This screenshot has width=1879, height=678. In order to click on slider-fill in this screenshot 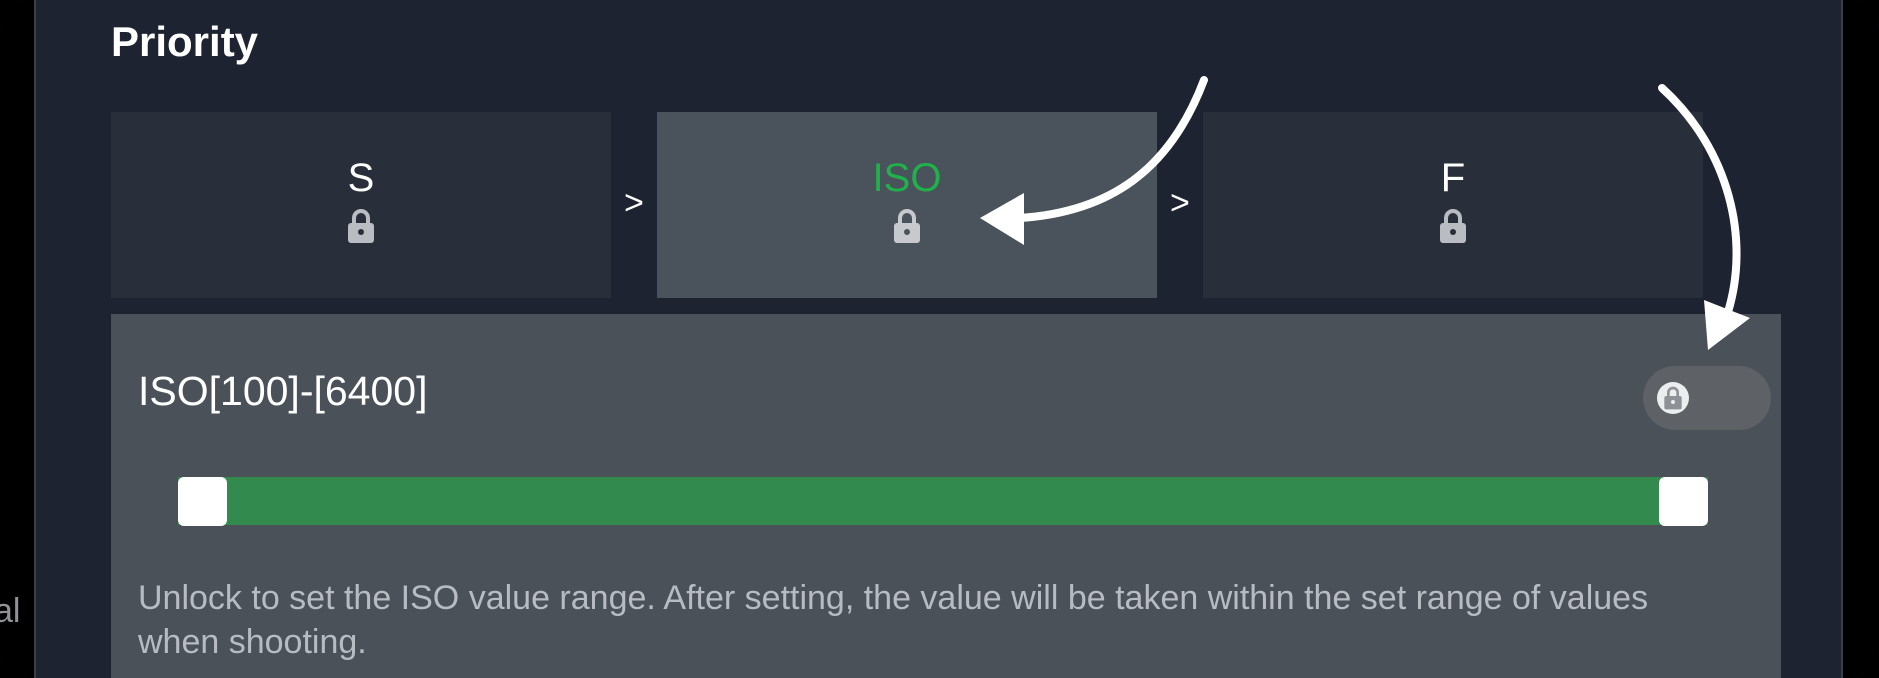, I will do `click(943, 501)`.